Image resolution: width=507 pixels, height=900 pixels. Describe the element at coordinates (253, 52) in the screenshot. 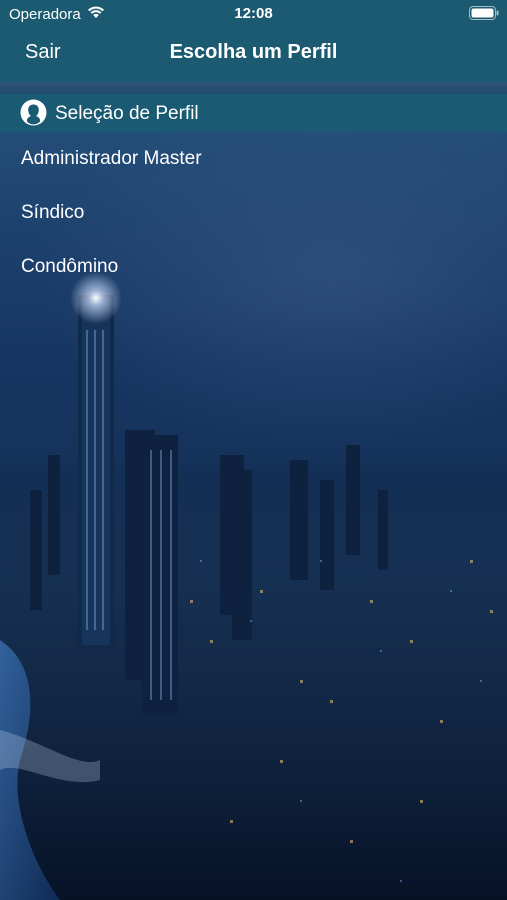

I see `page-title: Escolha um Perfil` at that location.